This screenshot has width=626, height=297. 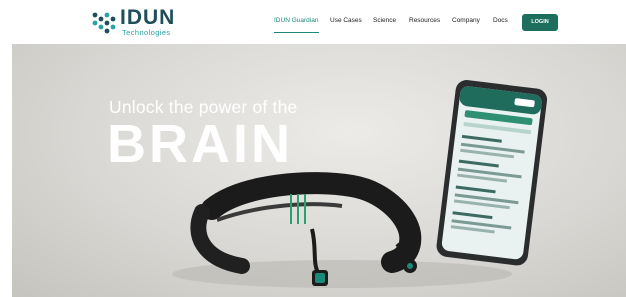 What do you see at coordinates (296, 32) in the screenshot?
I see `active-nav-indicator` at bounding box center [296, 32].